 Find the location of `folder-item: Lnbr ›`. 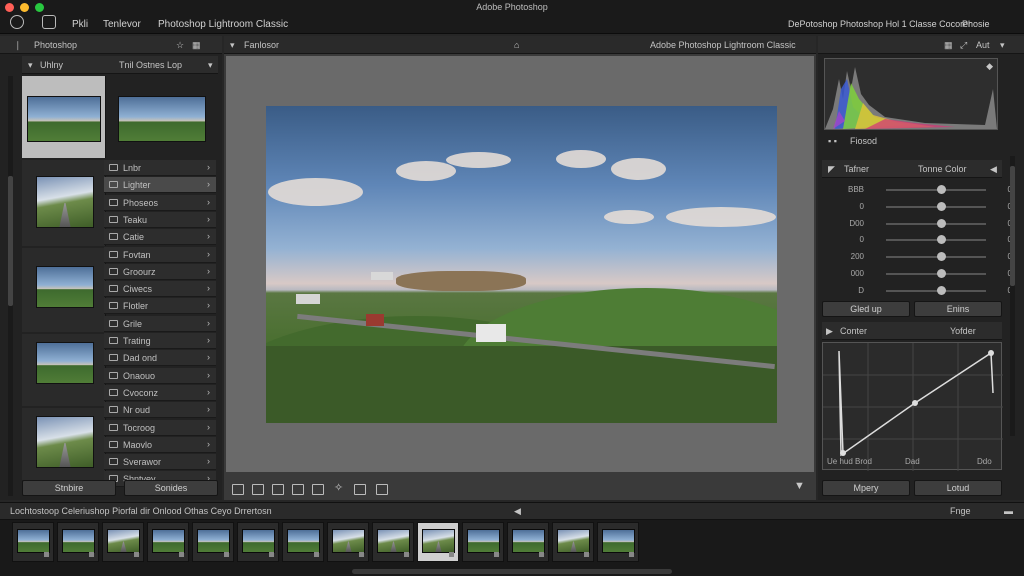

folder-item: Lnbr › is located at coordinates (160, 168).